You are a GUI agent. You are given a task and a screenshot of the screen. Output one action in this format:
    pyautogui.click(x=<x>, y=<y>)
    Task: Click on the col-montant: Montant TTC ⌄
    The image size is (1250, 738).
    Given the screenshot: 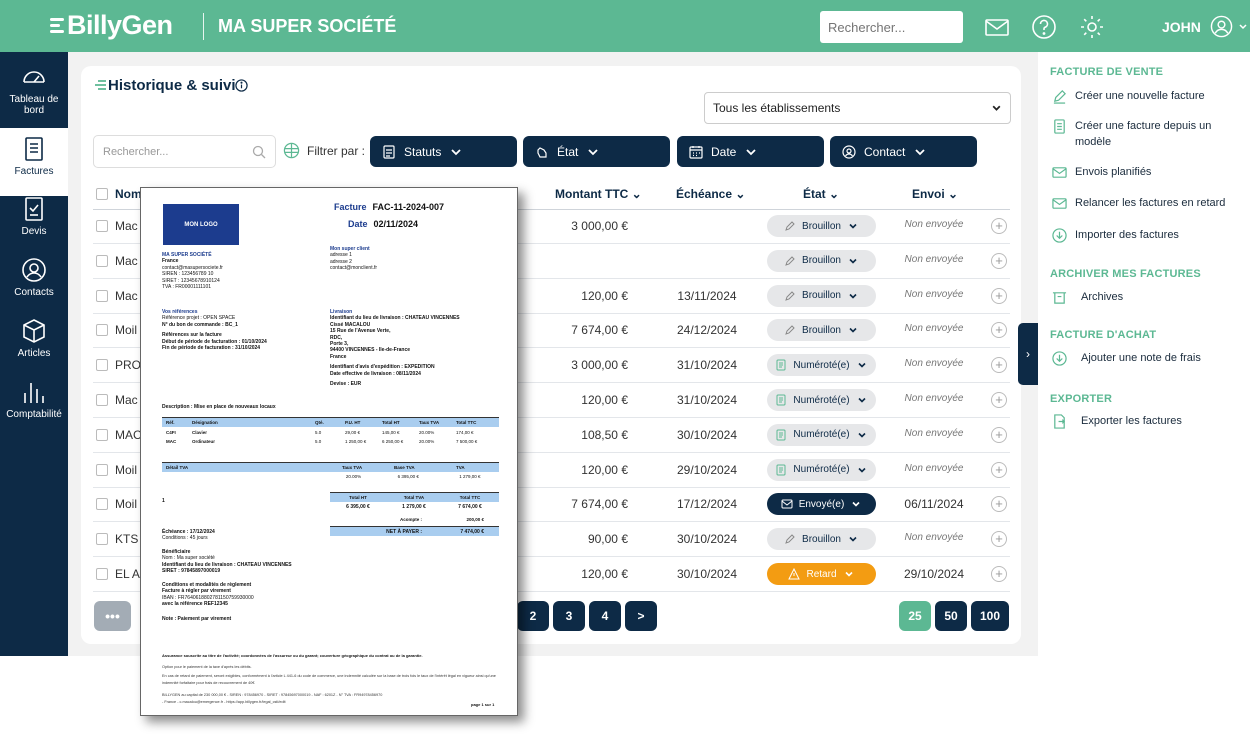 What is the action you would take?
    pyautogui.click(x=598, y=194)
    